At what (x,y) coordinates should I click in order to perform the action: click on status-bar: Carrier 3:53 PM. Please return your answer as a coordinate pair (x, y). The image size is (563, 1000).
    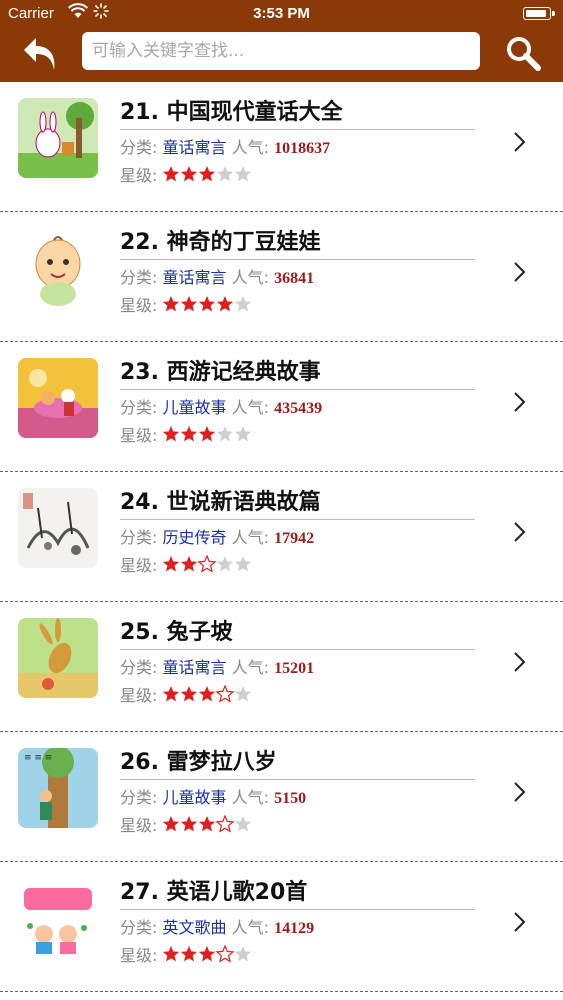
    Looking at the image, I should click on (281, 14).